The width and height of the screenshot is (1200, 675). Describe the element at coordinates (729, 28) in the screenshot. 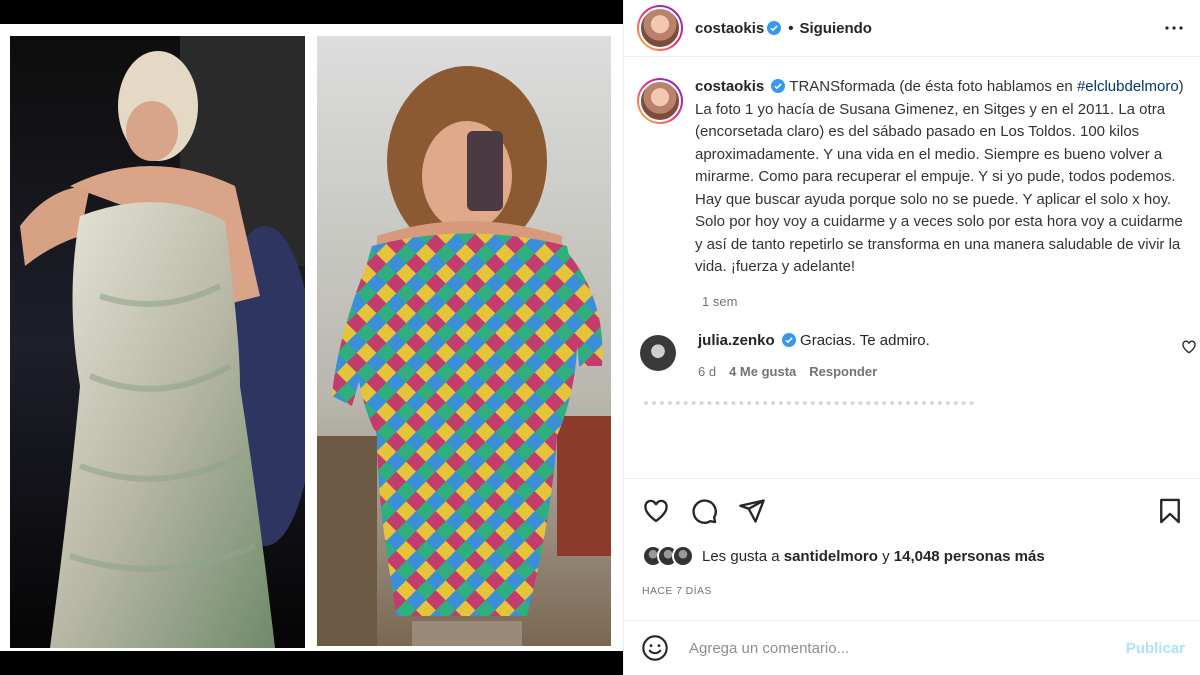

I see `author-username: costaokis` at that location.